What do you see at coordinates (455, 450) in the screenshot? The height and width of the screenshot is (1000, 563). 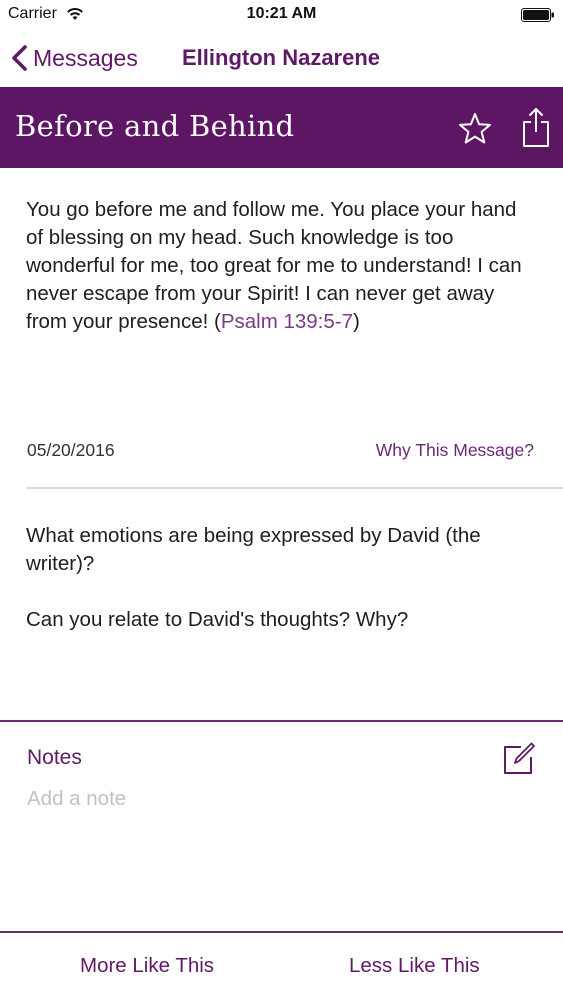 I see `why-this-message-link: Why This Message?` at bounding box center [455, 450].